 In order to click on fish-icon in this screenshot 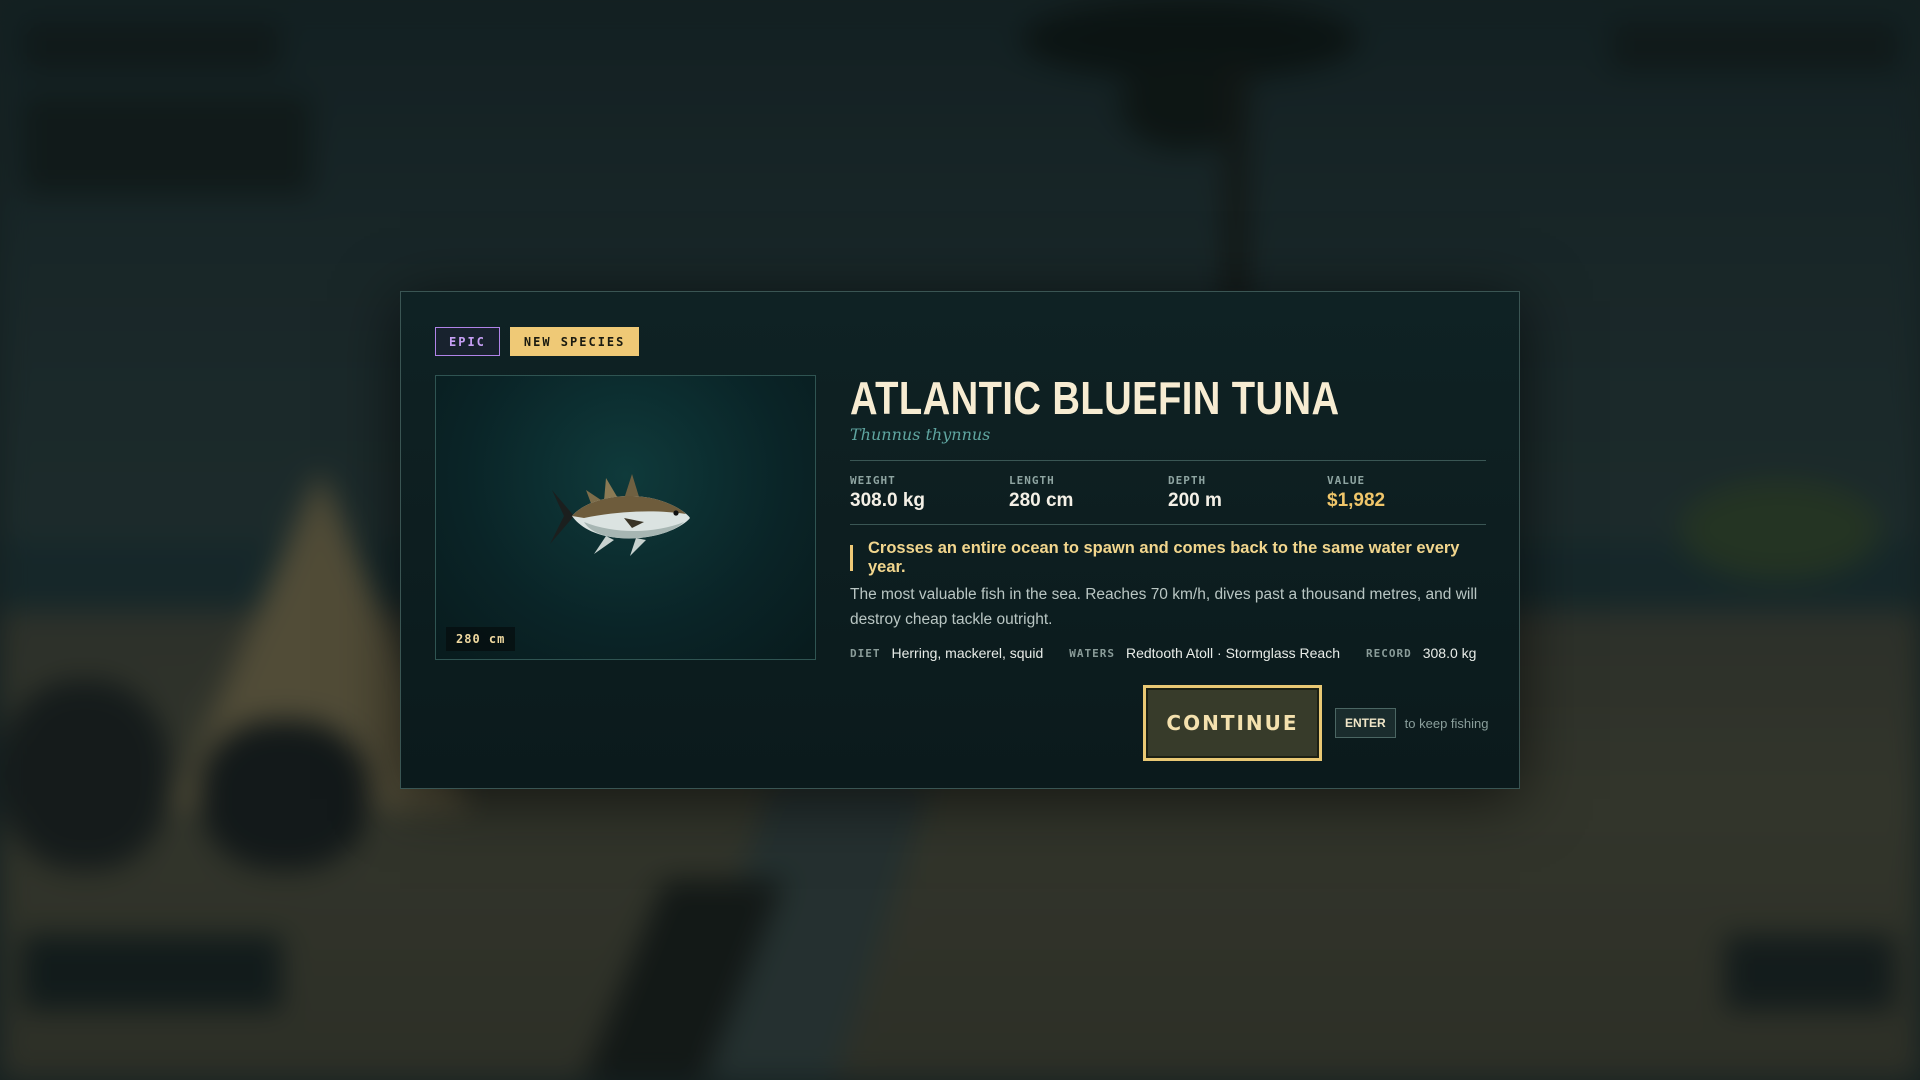, I will do `click(620, 515)`.